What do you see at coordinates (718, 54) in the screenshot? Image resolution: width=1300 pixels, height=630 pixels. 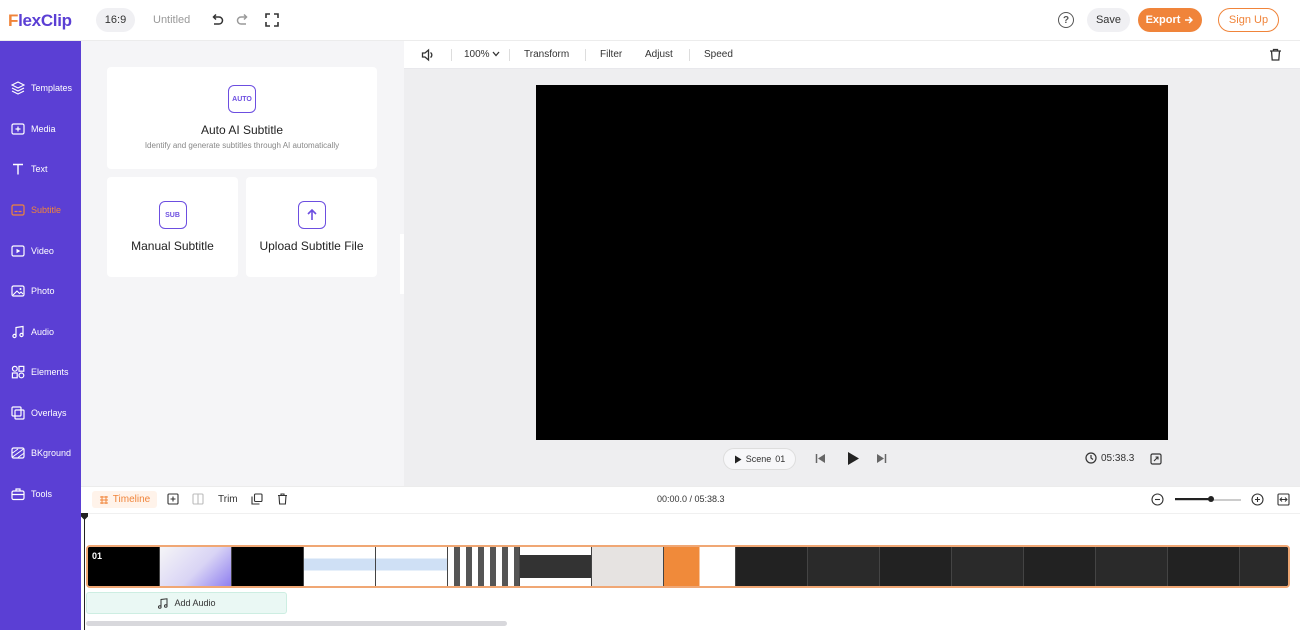 I see `speed-button: Speed` at bounding box center [718, 54].